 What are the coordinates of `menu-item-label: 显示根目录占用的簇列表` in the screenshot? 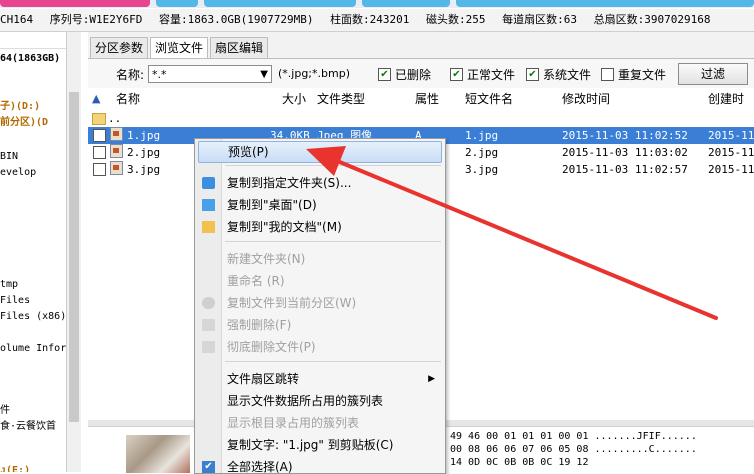 It's located at (293, 423).